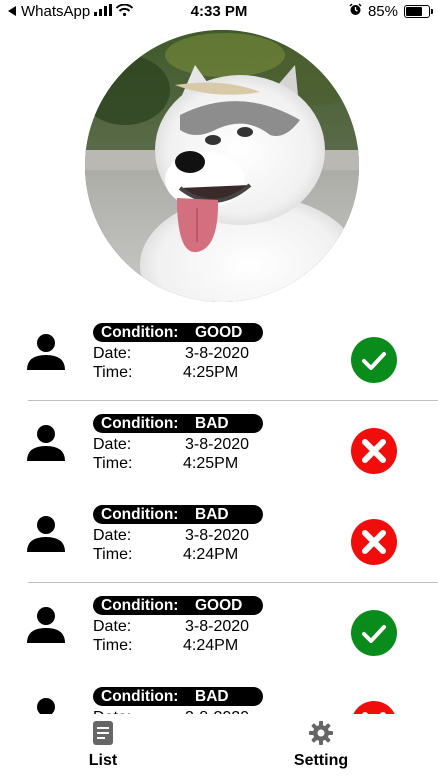 This screenshot has width=438, height=779. Describe the element at coordinates (418, 11) in the screenshot. I see `battery-icon` at that location.